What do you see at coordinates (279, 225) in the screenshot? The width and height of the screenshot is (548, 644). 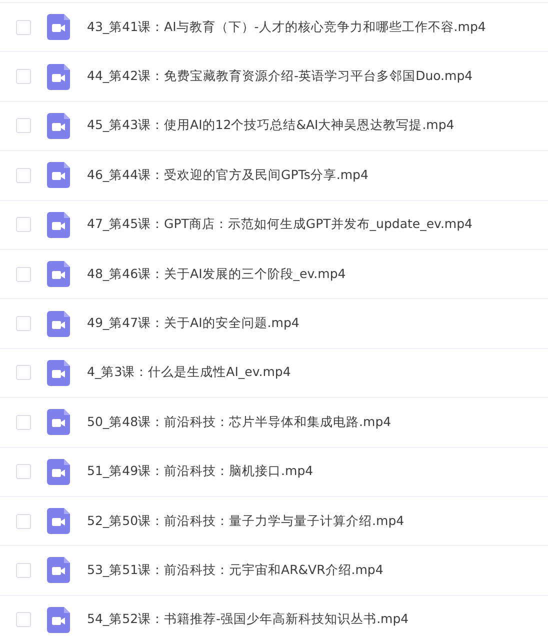 I see `file-name: 47_第45课：GPT商店：示范如何生成GPT并发布_update_ev.mp4` at bounding box center [279, 225].